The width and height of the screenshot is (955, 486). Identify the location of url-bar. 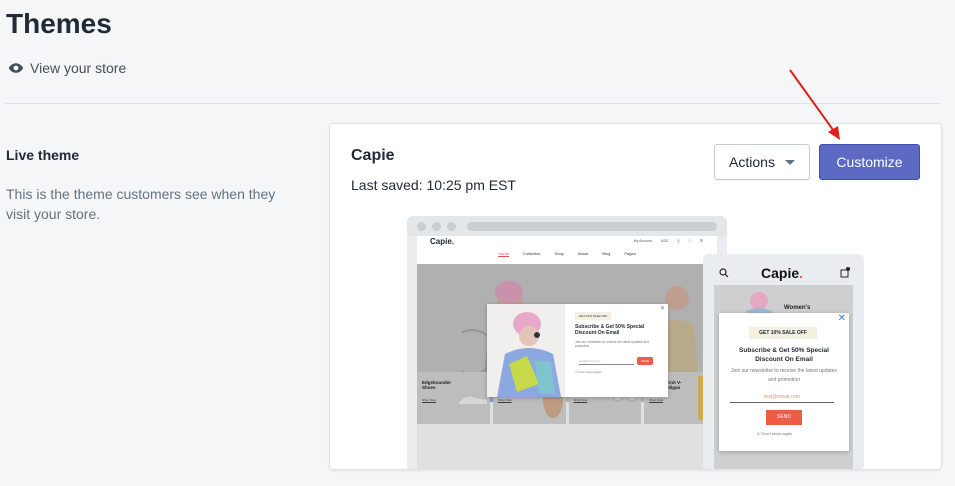
(592, 226).